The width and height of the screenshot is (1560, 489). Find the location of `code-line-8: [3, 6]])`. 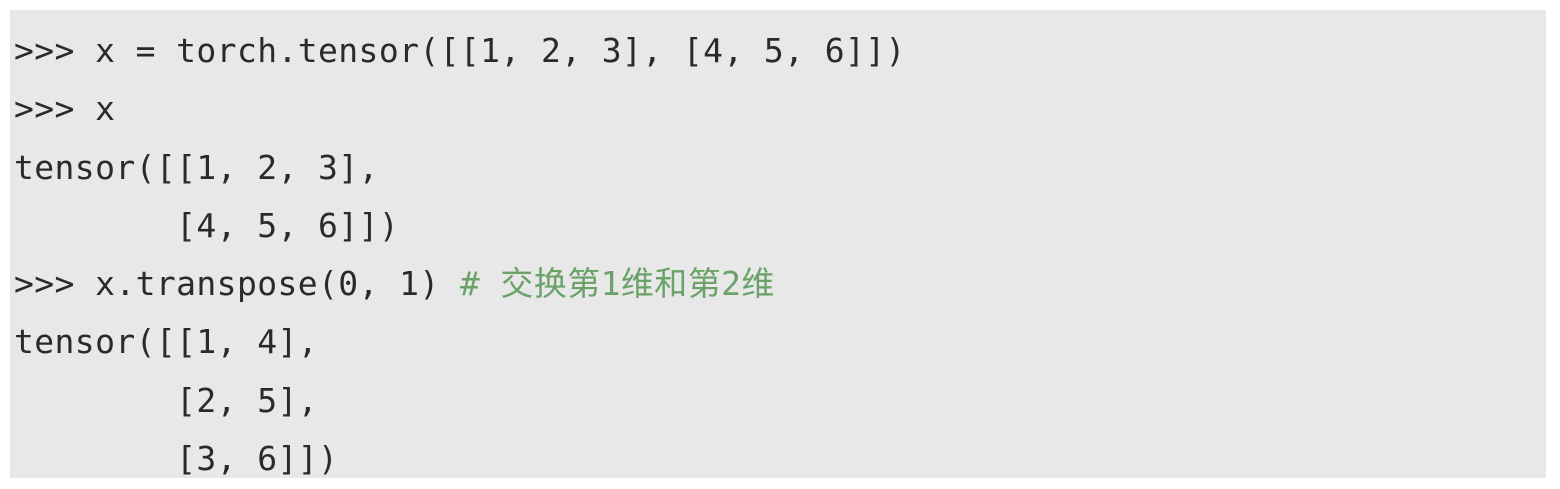

code-line-8: [3, 6]]) is located at coordinates (780, 459).